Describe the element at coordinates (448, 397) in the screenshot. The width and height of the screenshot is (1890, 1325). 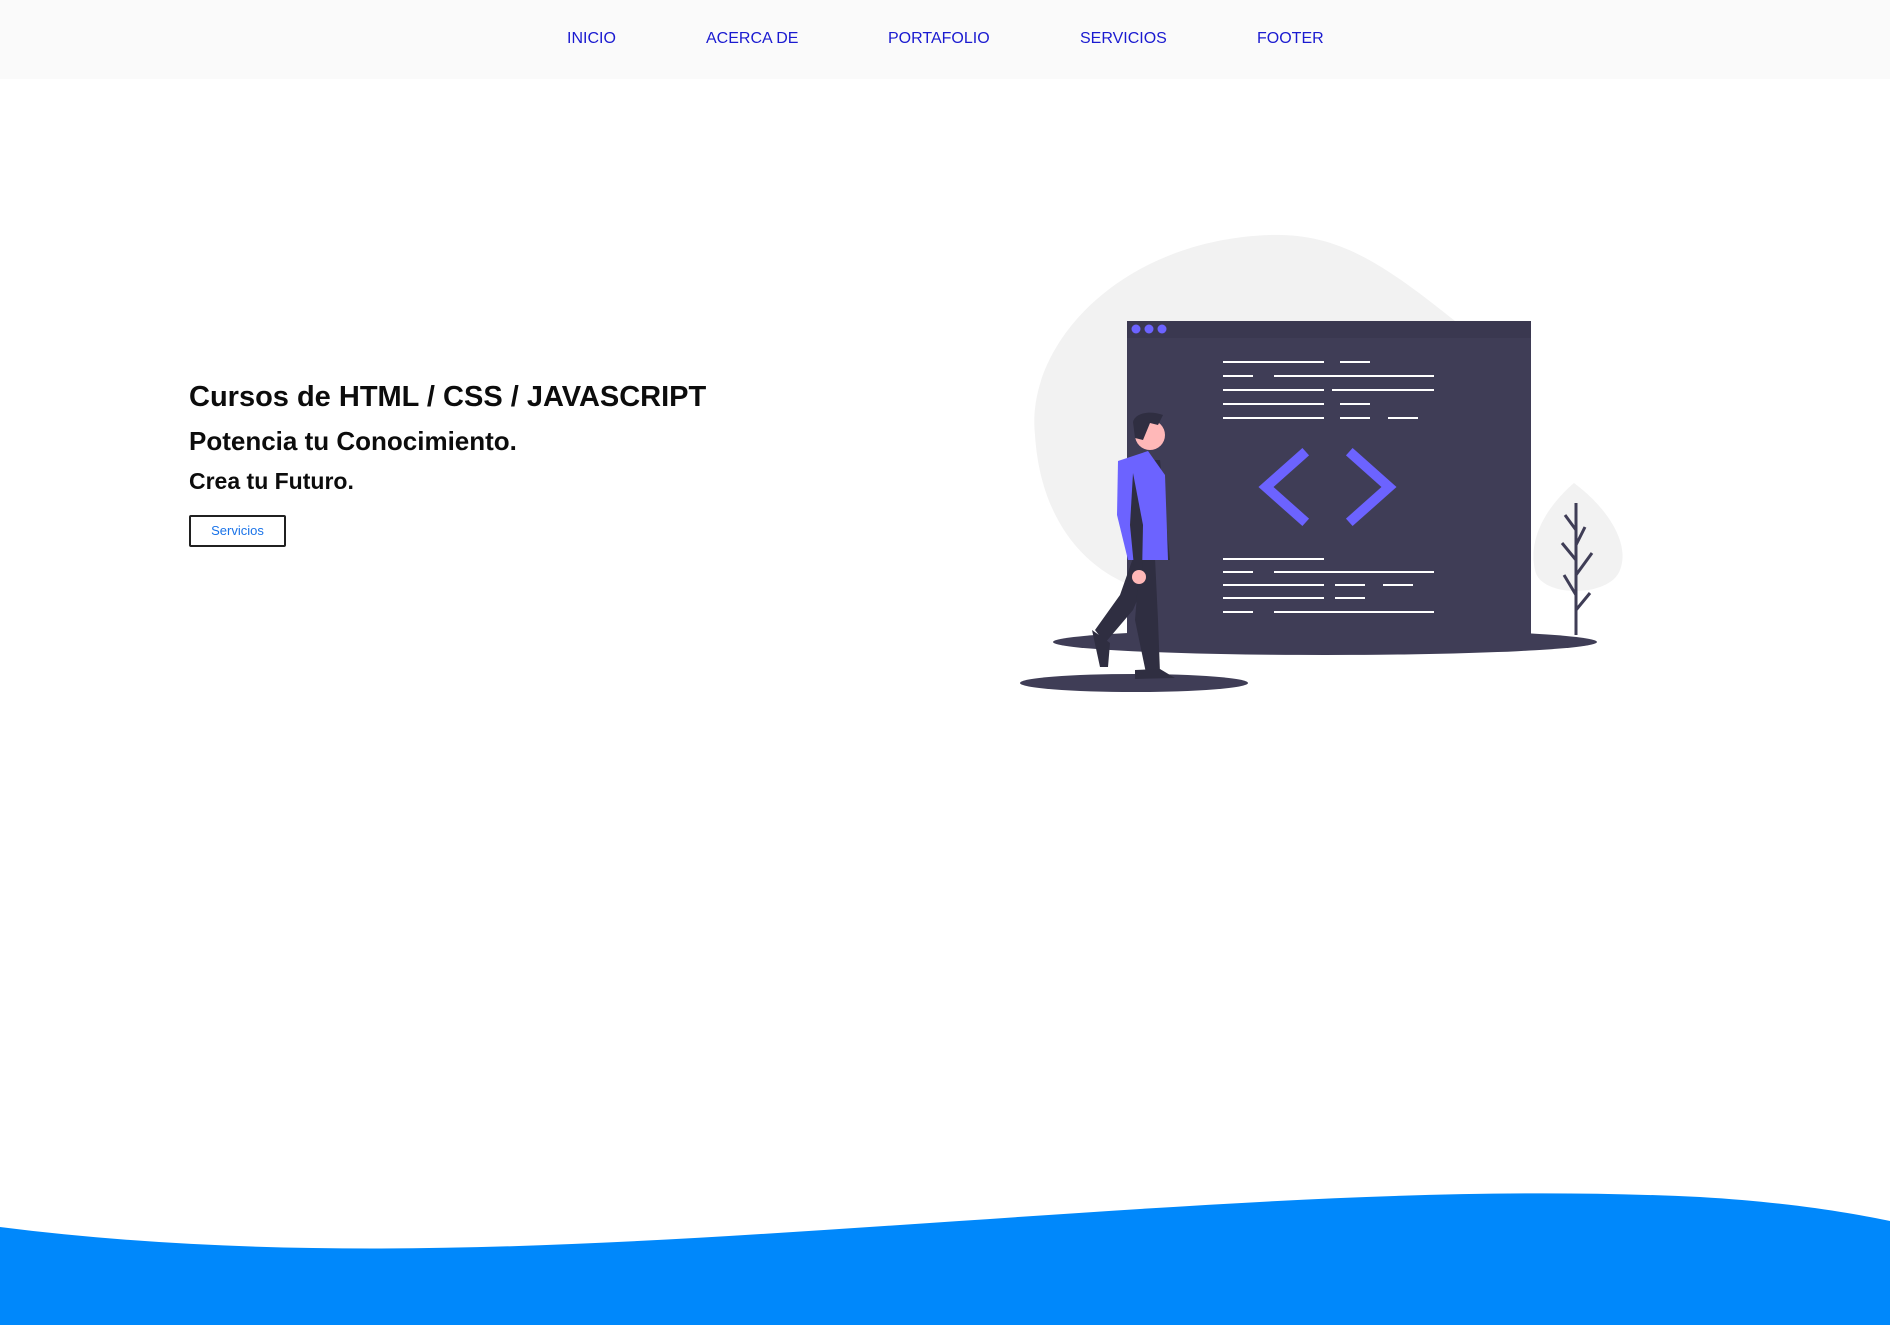
I see `hero-title: Cursos de HTML / CSS / JAVASCRIPT` at that location.